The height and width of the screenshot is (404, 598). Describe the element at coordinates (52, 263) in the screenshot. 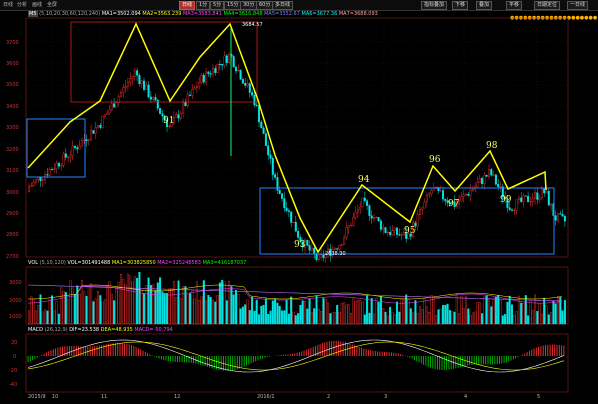

I see `volume-params: (5,10,120)` at that location.